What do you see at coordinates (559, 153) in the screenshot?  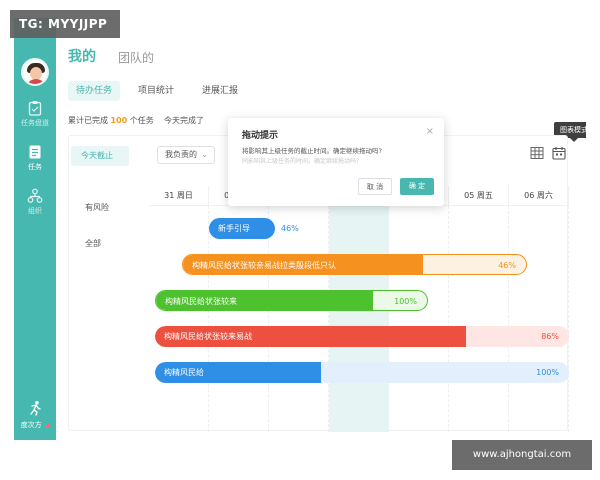 I see `calendar-view-icon` at bounding box center [559, 153].